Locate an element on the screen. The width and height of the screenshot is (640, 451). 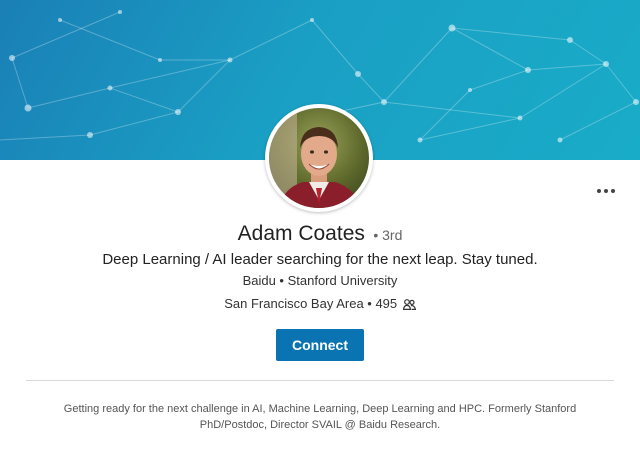
people-icon is located at coordinates (409, 305).